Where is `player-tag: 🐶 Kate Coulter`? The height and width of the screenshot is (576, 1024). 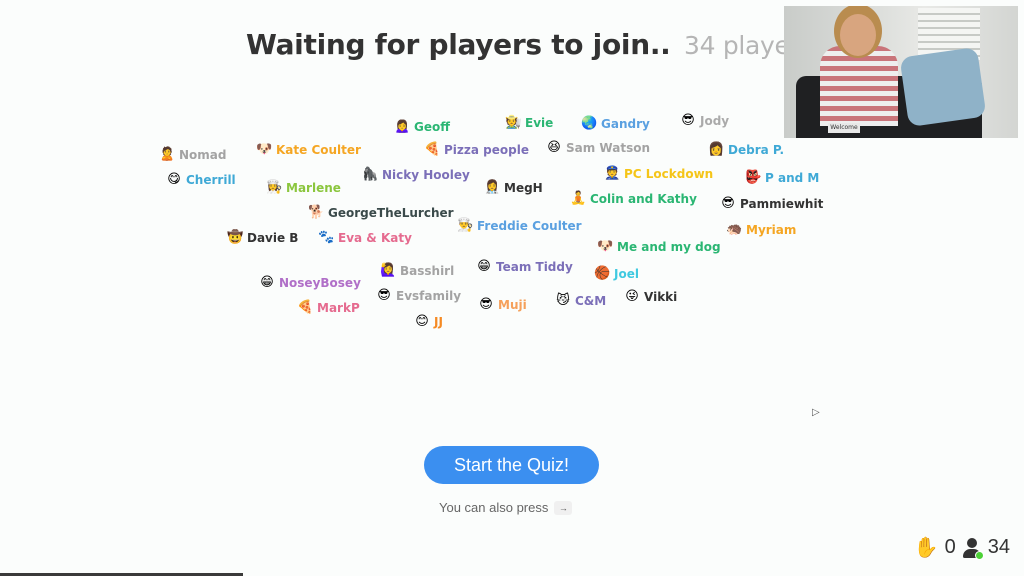
player-tag: 🐶 Kate Coulter is located at coordinates (308, 149).